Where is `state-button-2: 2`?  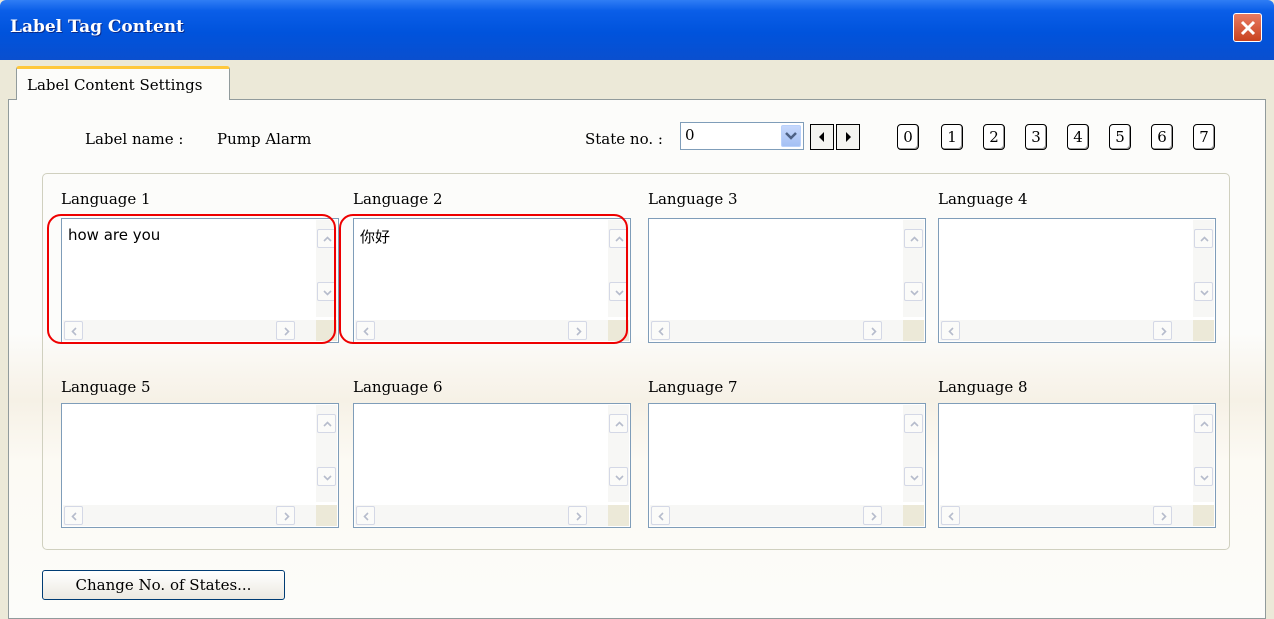
state-button-2: 2 is located at coordinates (994, 137).